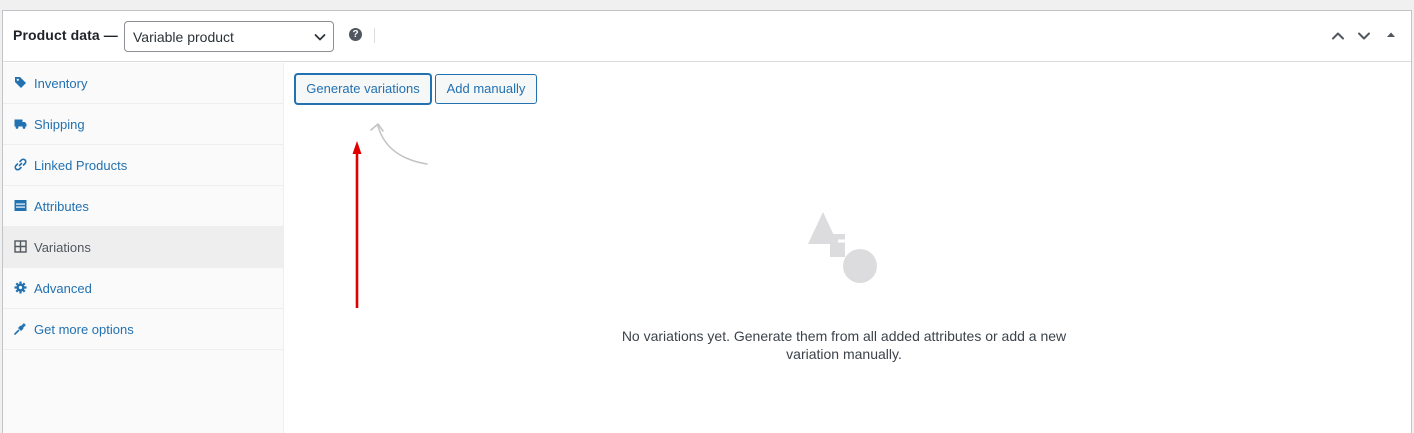 The height and width of the screenshot is (433, 1414). I want to click on panel-header: Product data — Variable product ?, so click(707, 36).